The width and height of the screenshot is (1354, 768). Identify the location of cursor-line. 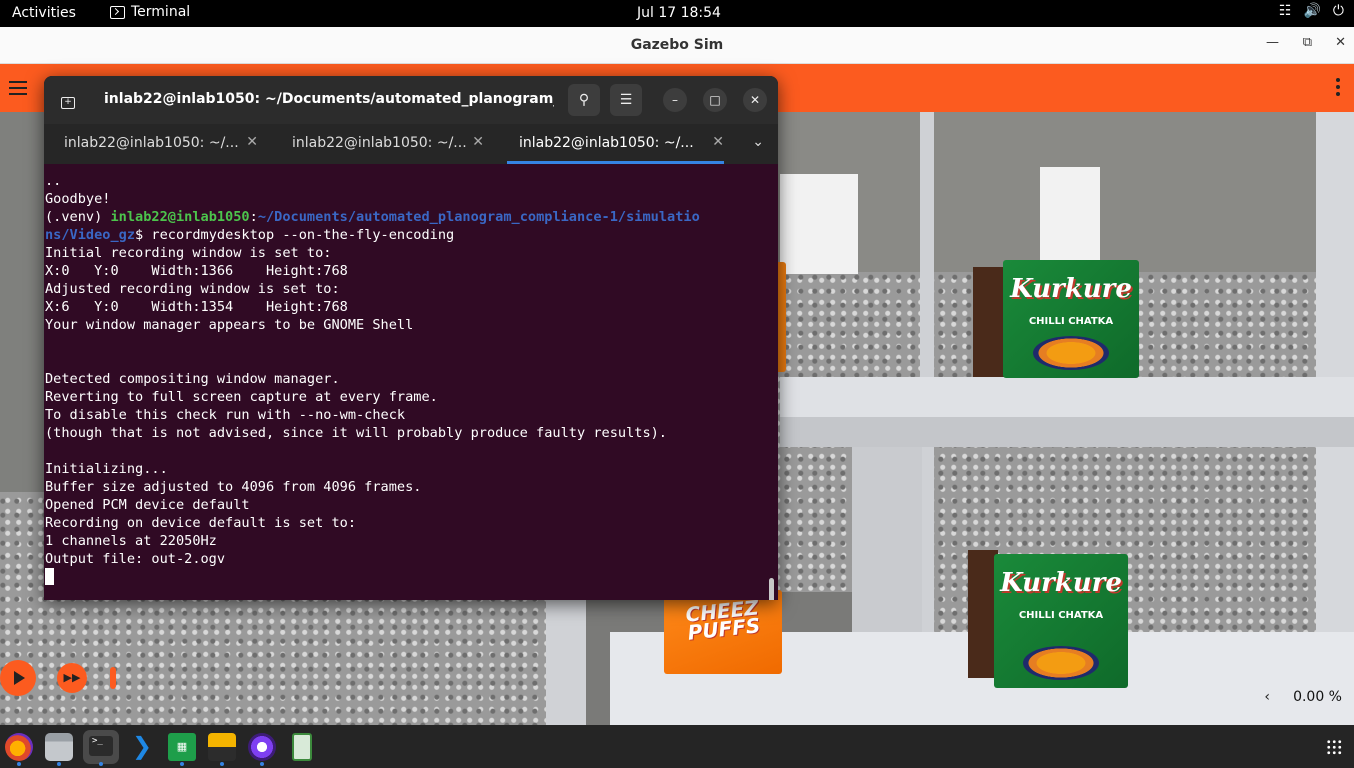
(411, 577).